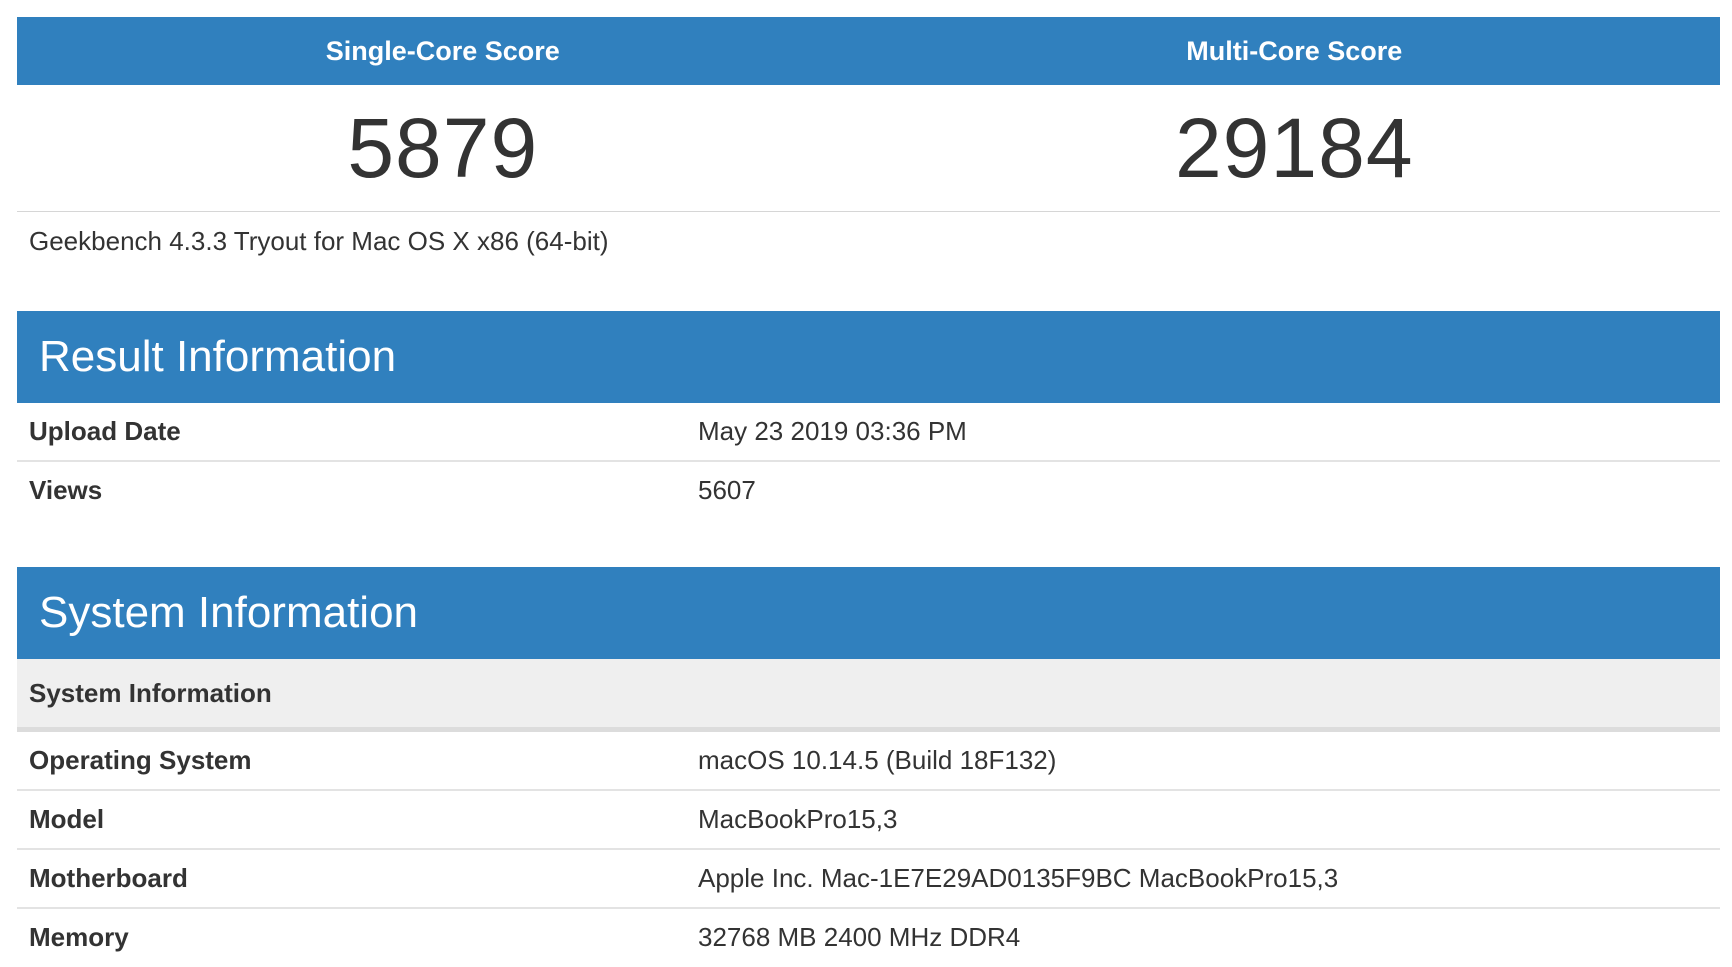 The image size is (1732, 967). I want to click on table-row-model: Model MacBookPro15,3, so click(868, 820).